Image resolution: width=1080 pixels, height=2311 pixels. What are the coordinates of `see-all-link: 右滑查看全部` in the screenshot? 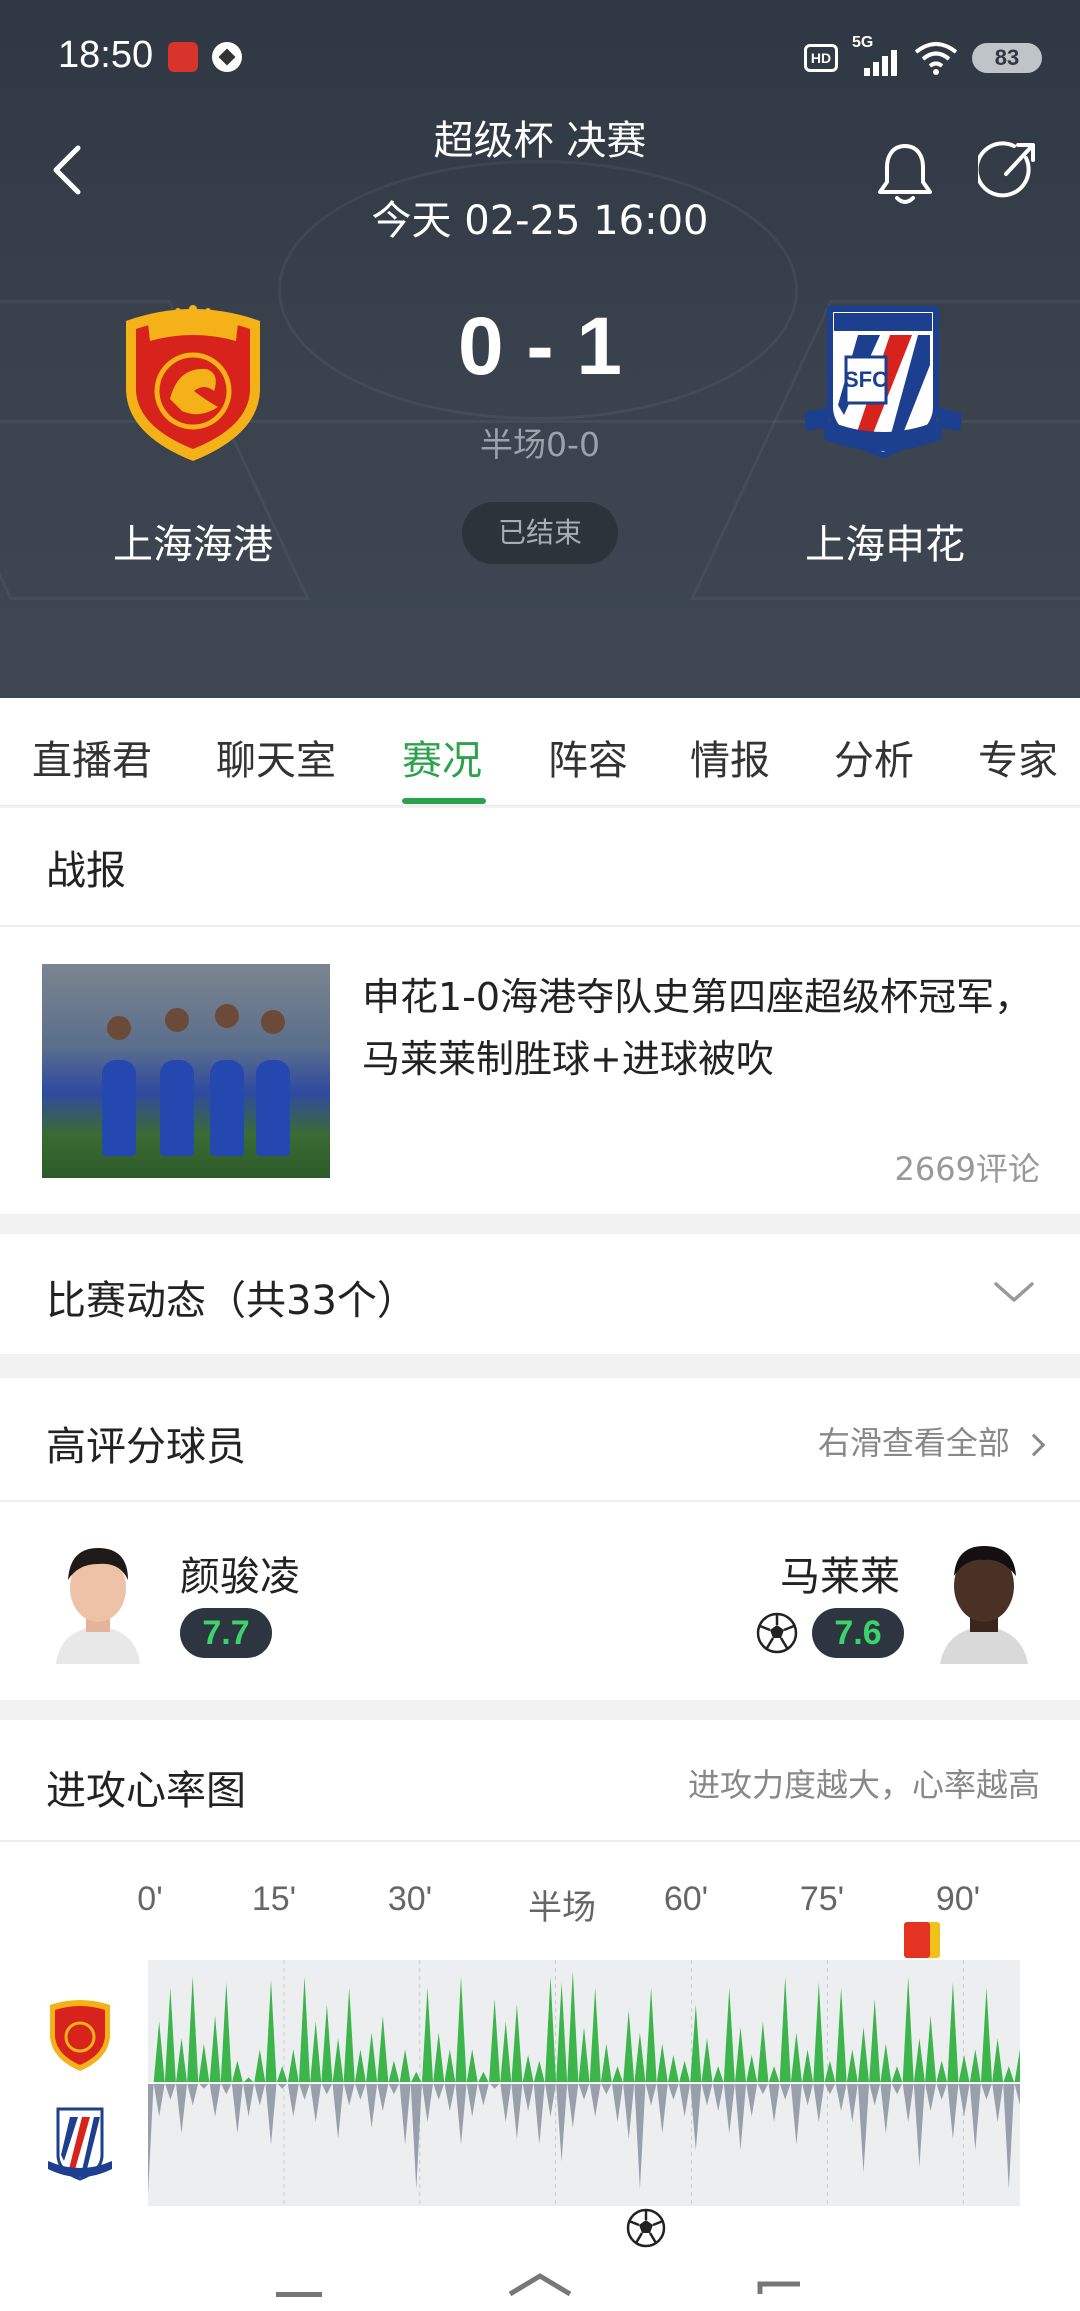 It's located at (931, 1441).